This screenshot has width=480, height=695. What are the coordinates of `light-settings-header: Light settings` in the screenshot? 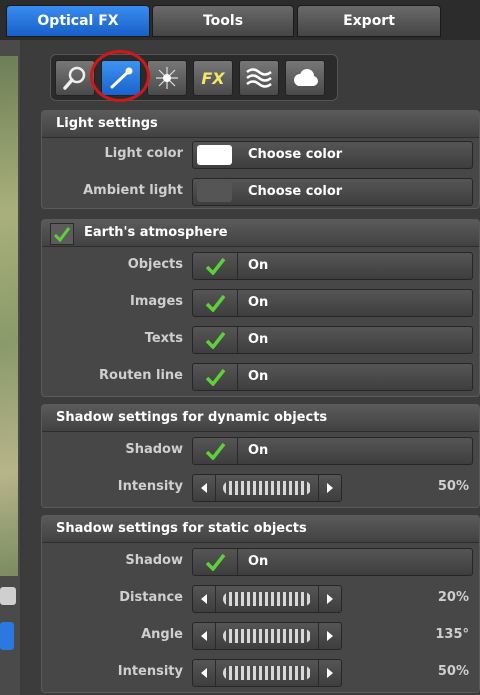 It's located at (260, 124).